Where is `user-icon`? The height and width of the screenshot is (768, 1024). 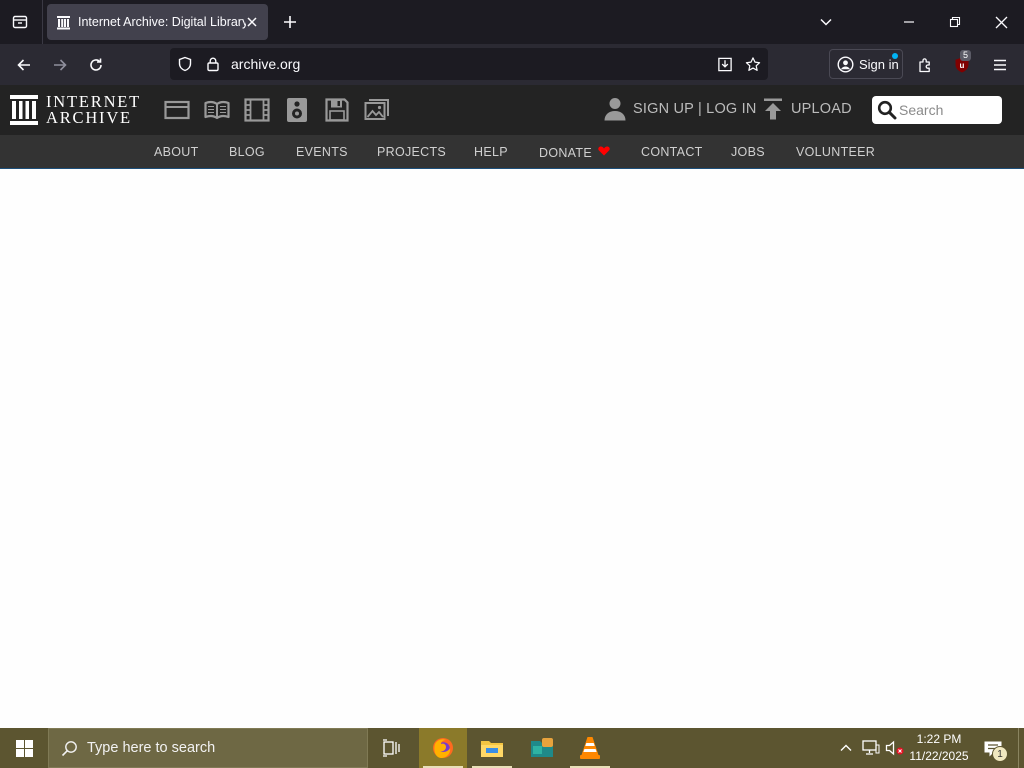 user-icon is located at coordinates (615, 109).